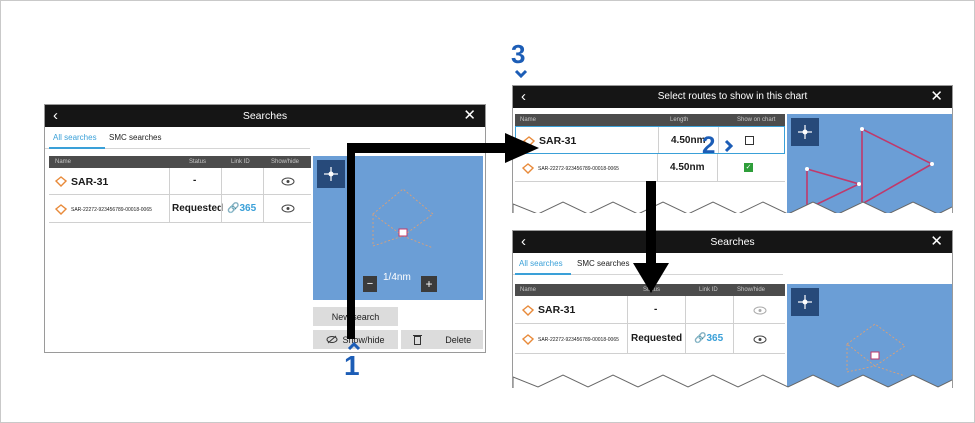 The height and width of the screenshot is (423, 975). Describe the element at coordinates (718, 146) in the screenshot. I see `step-2-callout: 2` at that location.